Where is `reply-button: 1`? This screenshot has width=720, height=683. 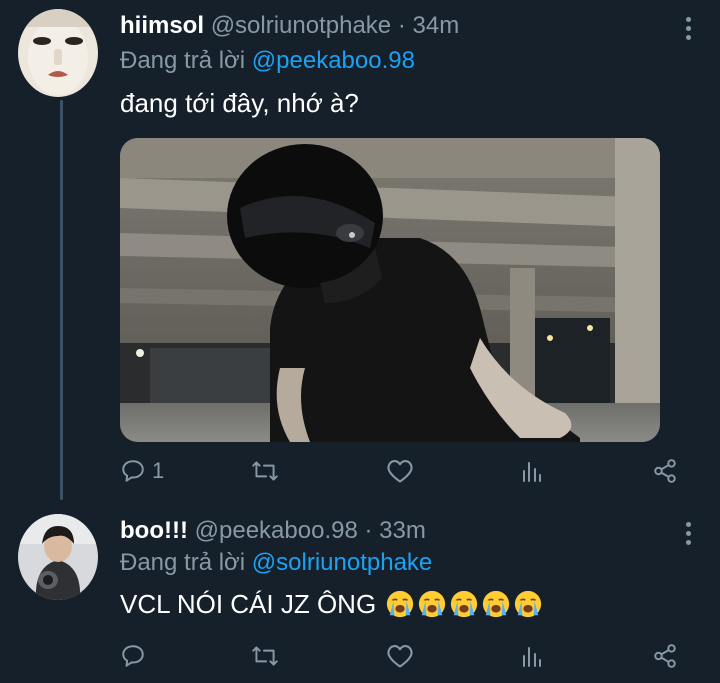 reply-button: 1 is located at coordinates (142, 471).